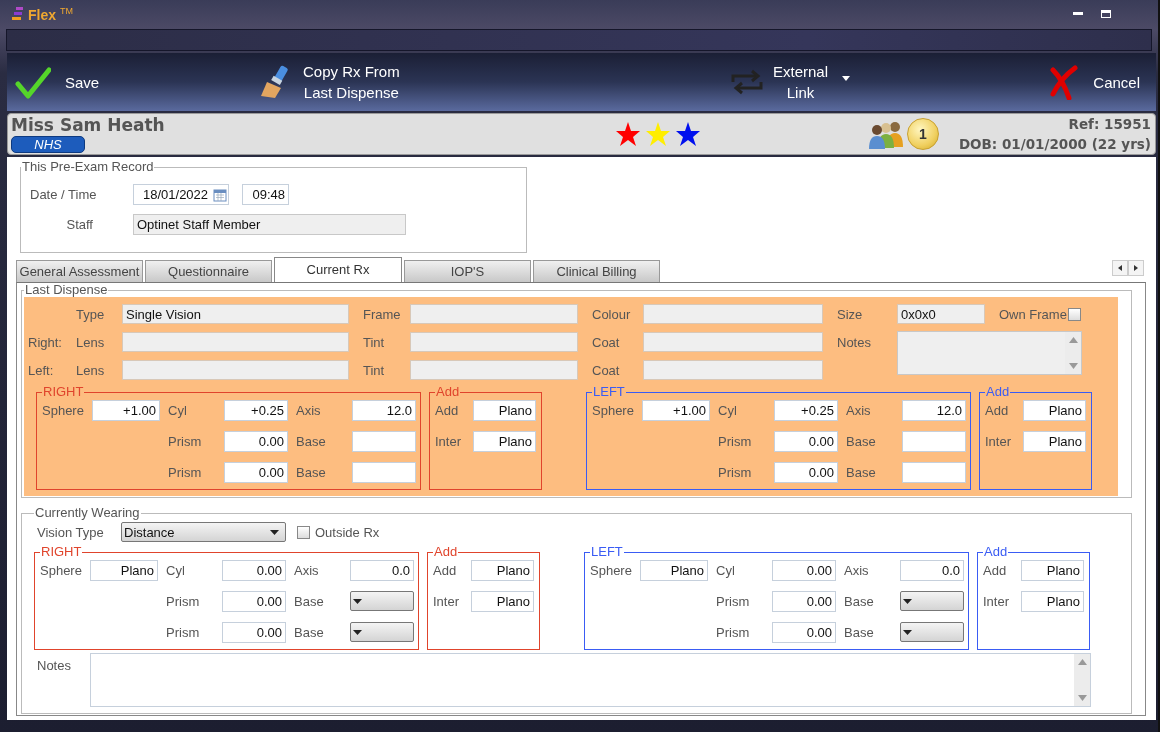 This screenshot has width=1168, height=732. Describe the element at coordinates (203, 532) in the screenshot. I see `dropdown: Distance` at that location.